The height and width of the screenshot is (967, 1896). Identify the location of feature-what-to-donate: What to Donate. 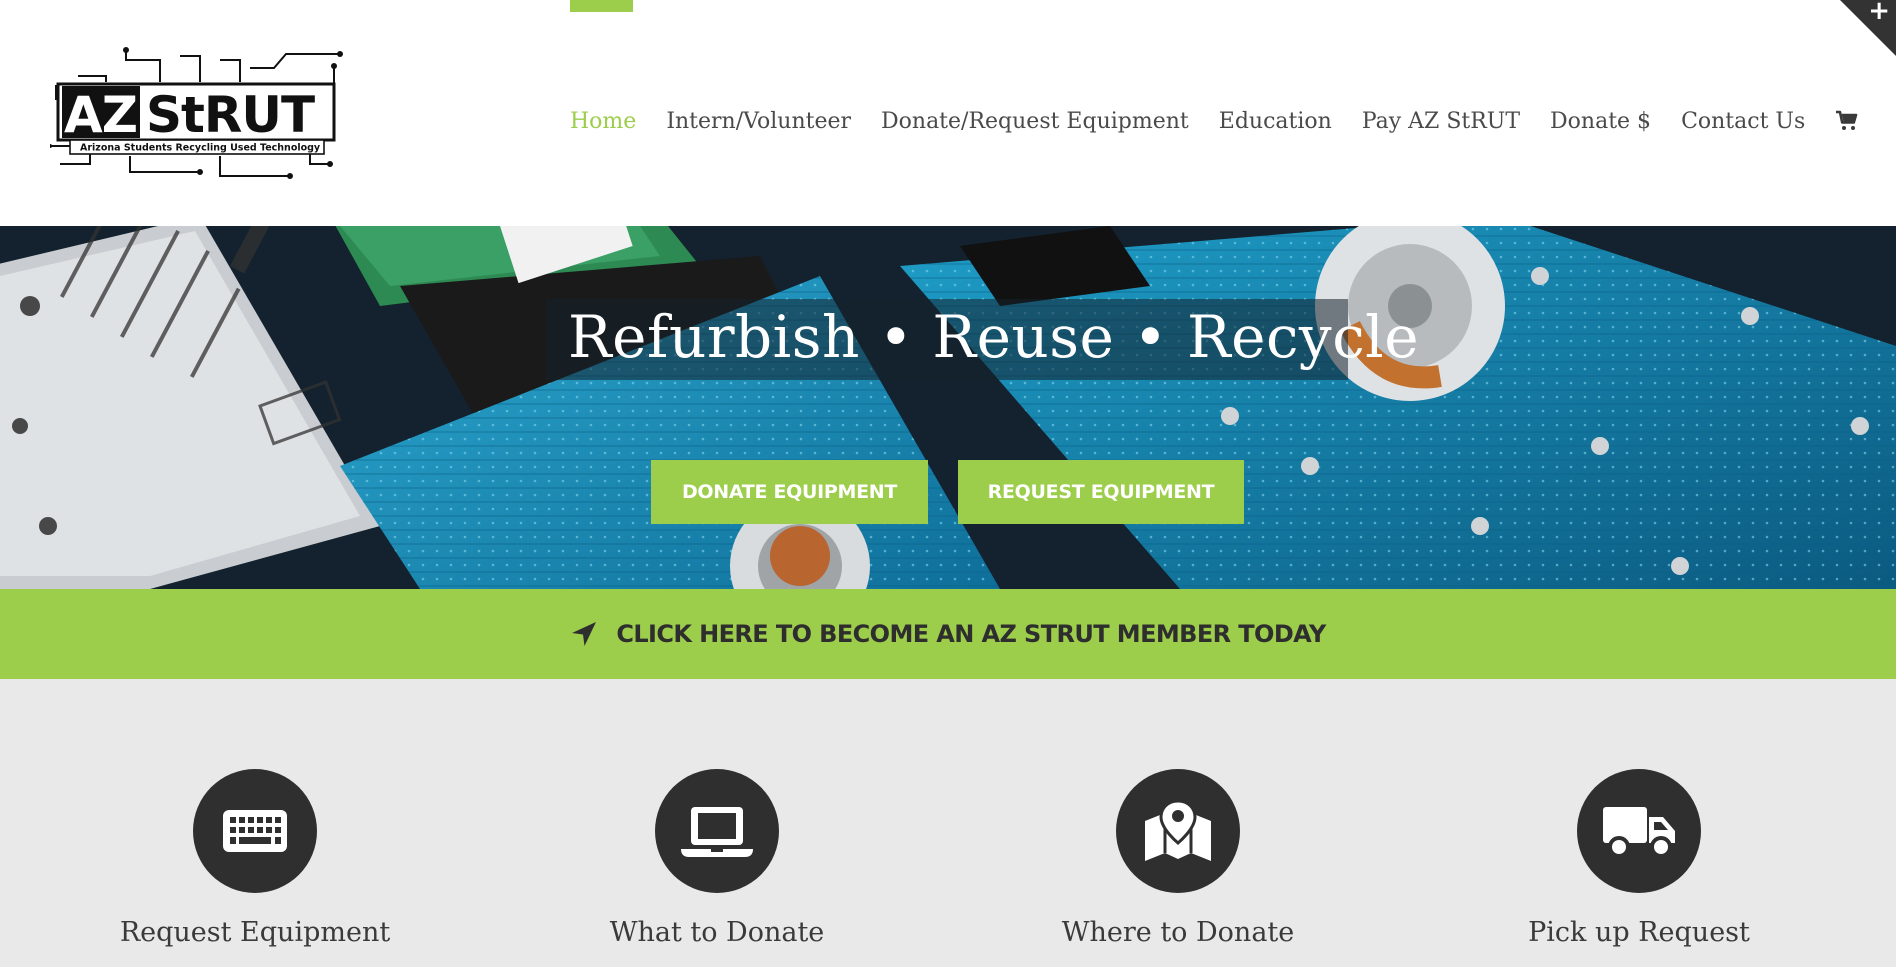
(717, 858).